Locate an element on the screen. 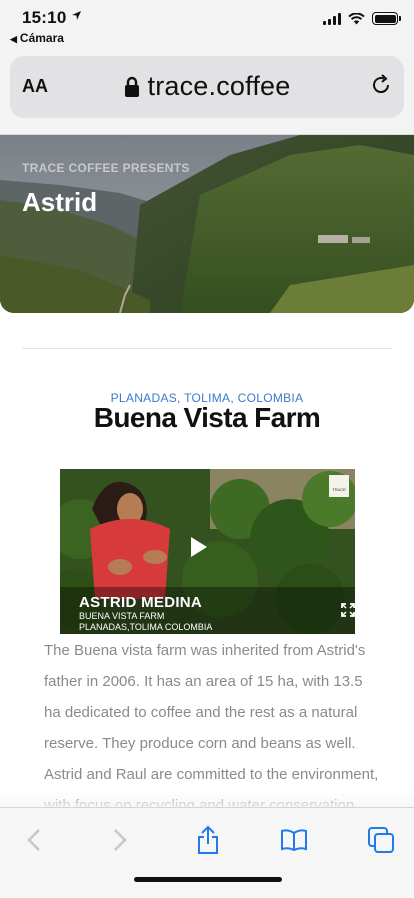 Image resolution: width=414 pixels, height=898 pixels. back-triangle-icon: ◀ is located at coordinates (13, 39).